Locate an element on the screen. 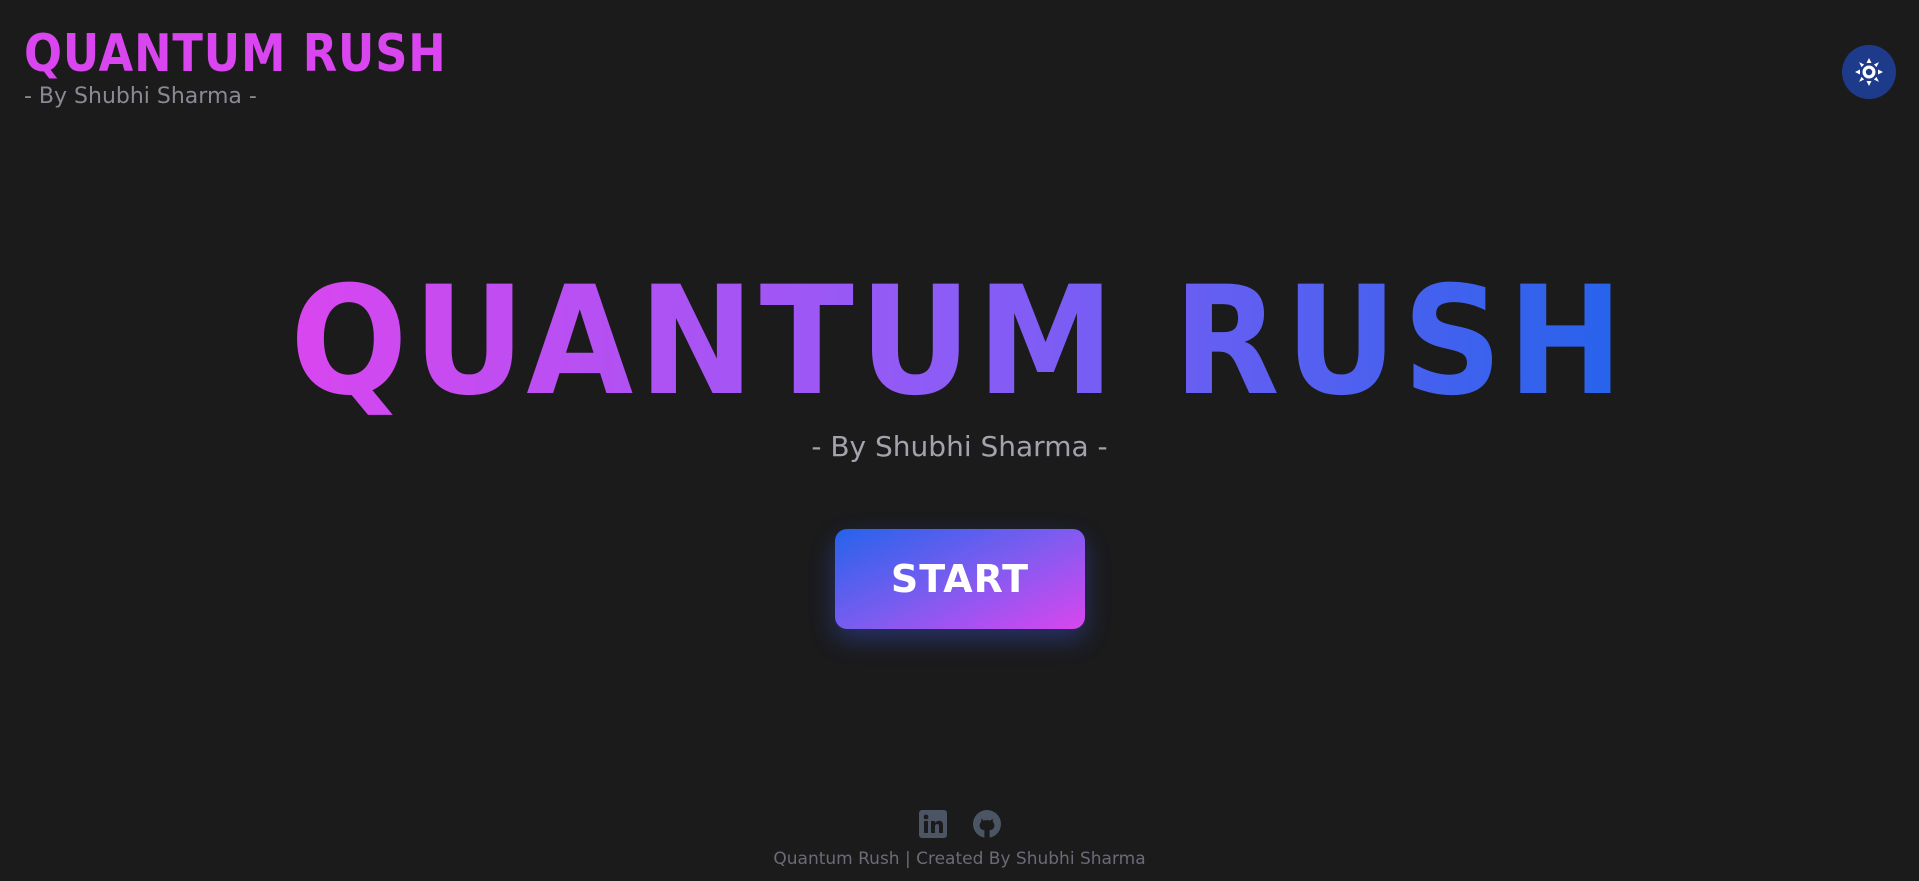 Image resolution: width=1919 pixels, height=881 pixels. sun-icon is located at coordinates (1869, 72).